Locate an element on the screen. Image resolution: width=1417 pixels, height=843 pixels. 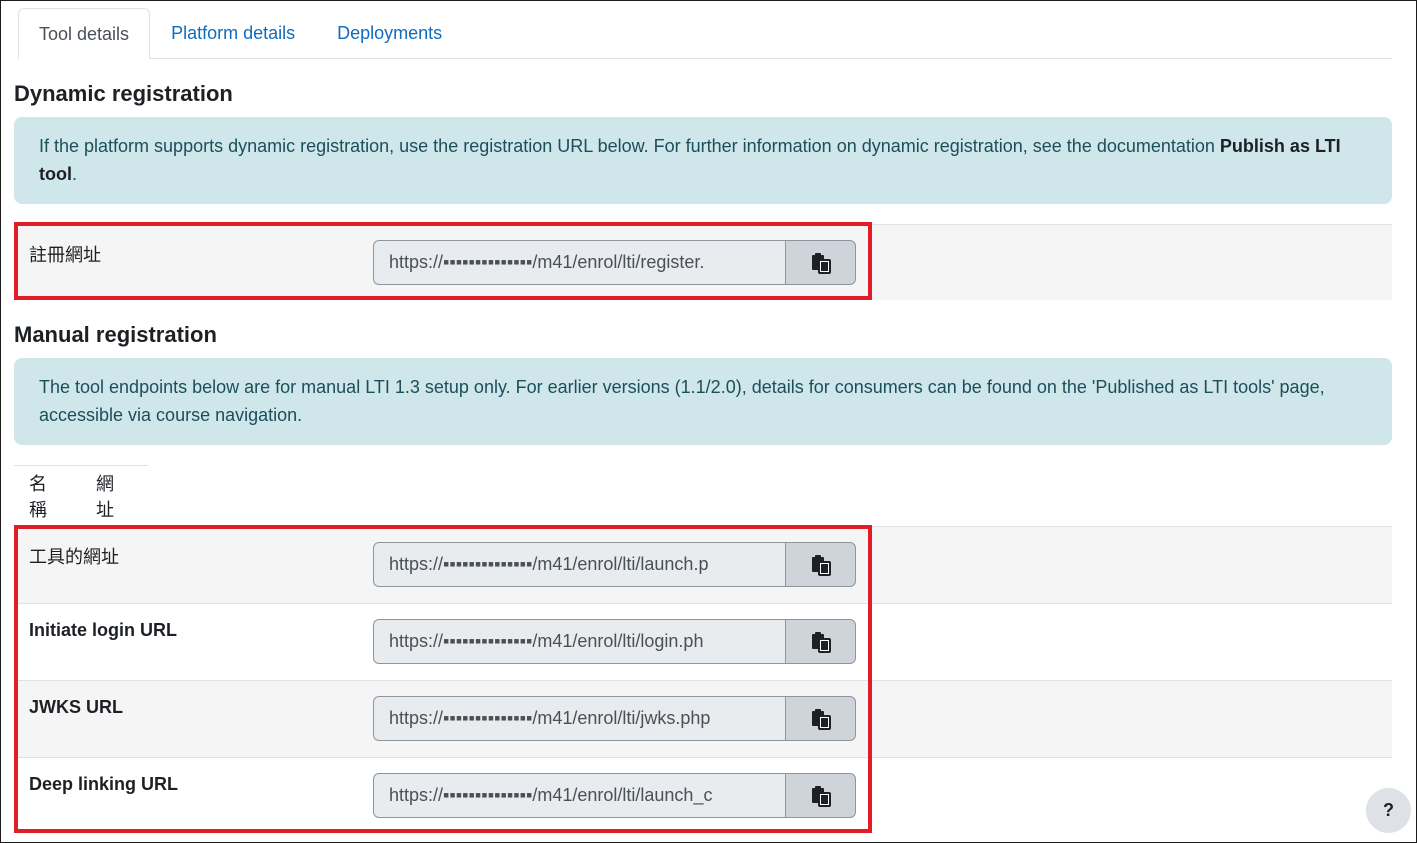
tool-url-field is located at coordinates (614, 564).